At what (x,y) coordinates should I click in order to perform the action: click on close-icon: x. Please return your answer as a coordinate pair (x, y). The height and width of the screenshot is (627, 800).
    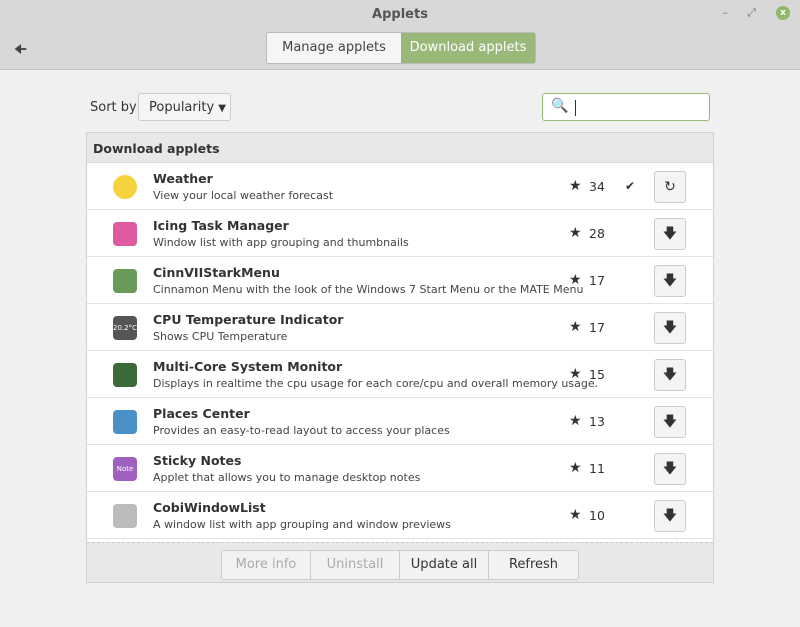
    Looking at the image, I should click on (783, 13).